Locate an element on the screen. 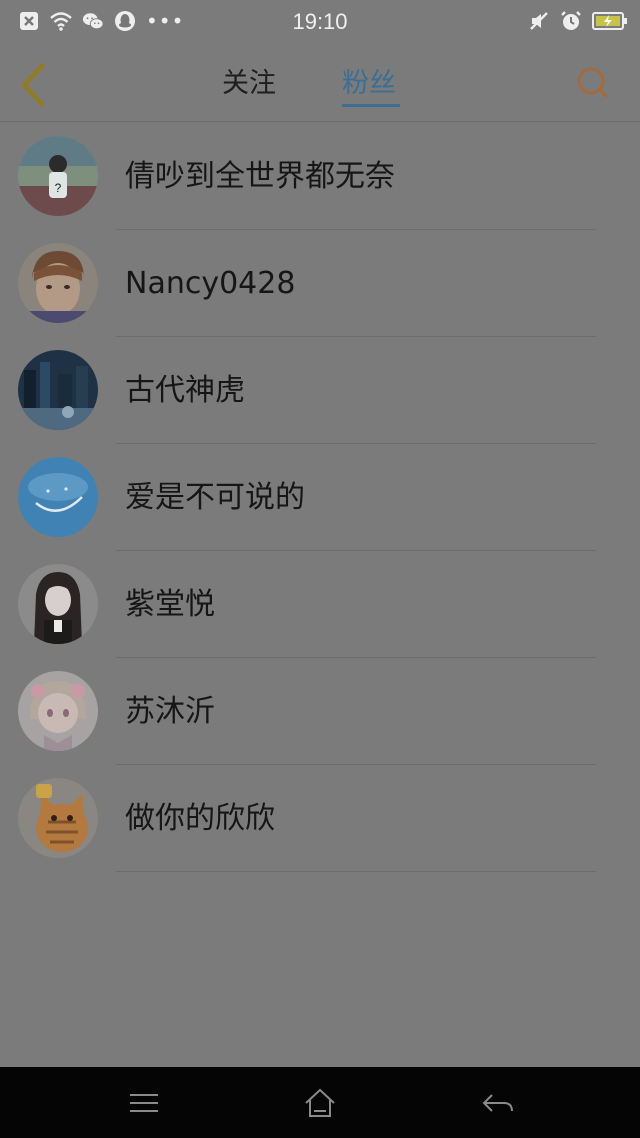 The width and height of the screenshot is (640, 1138). avatar-blue-smile is located at coordinates (58, 497).